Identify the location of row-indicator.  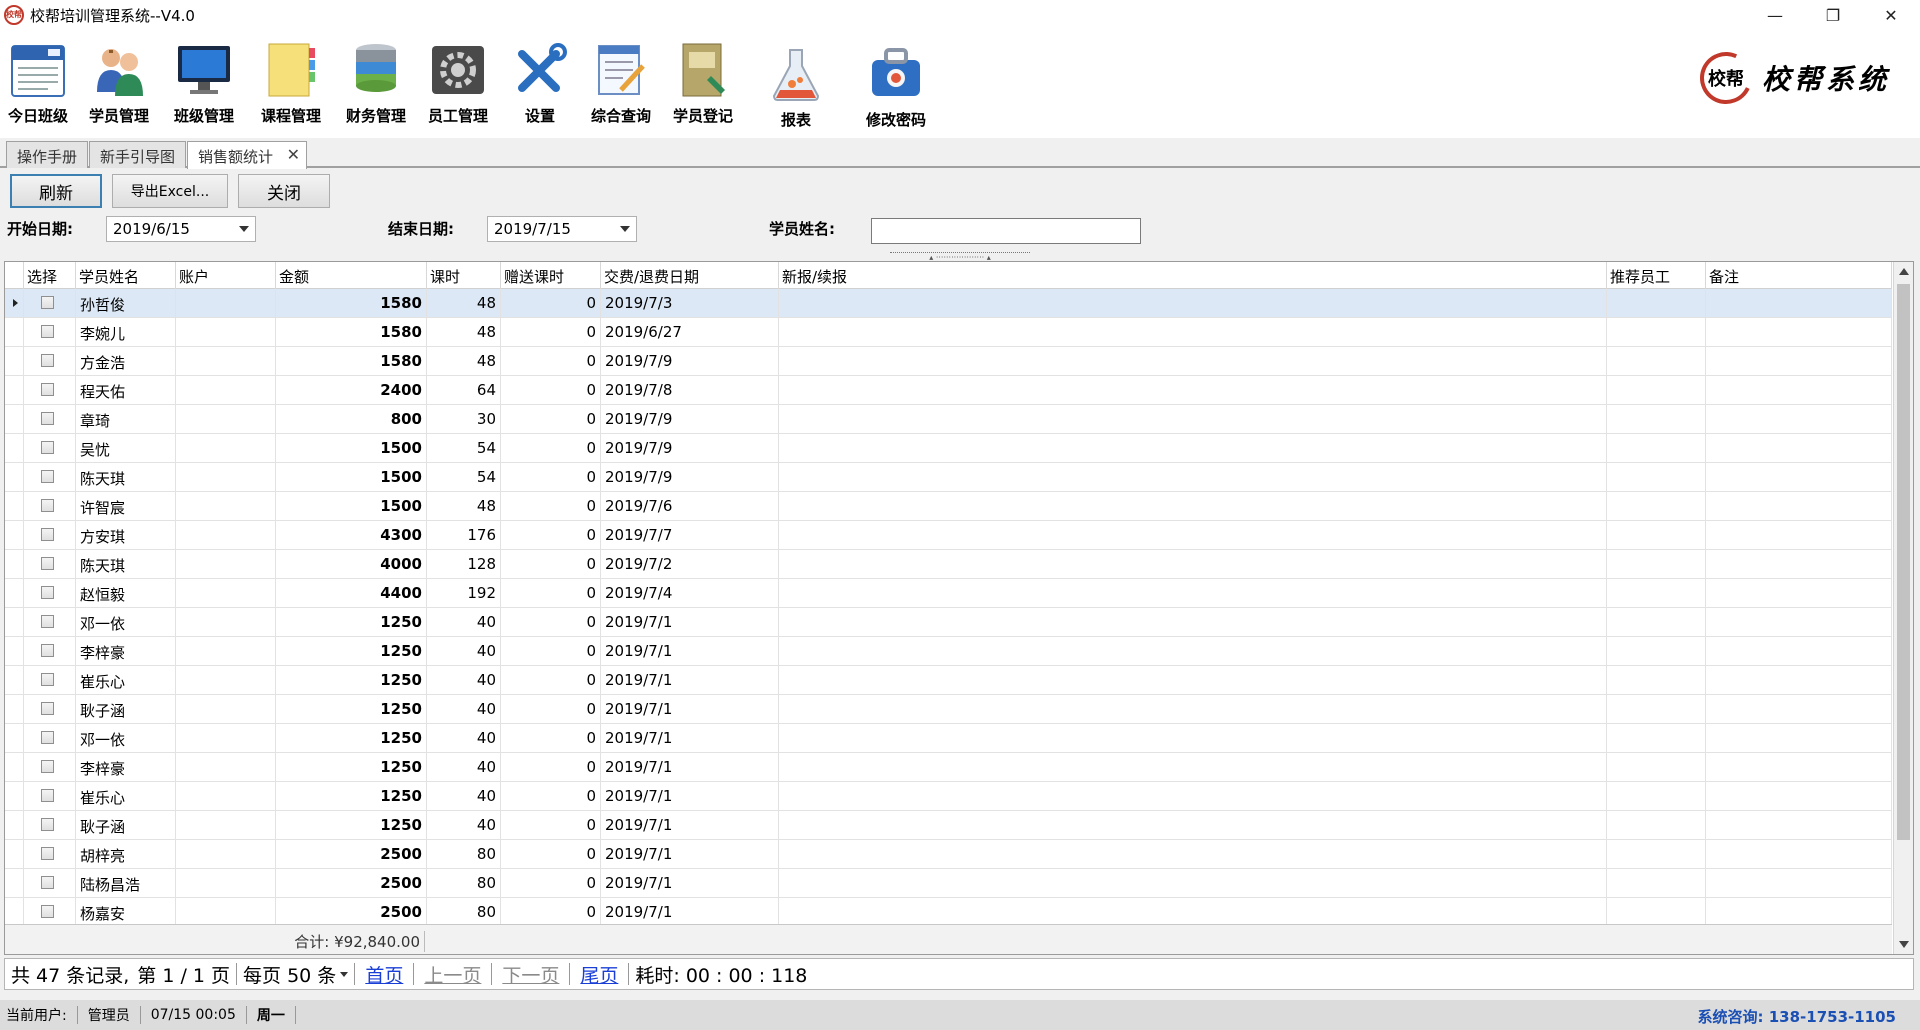
(14, 506).